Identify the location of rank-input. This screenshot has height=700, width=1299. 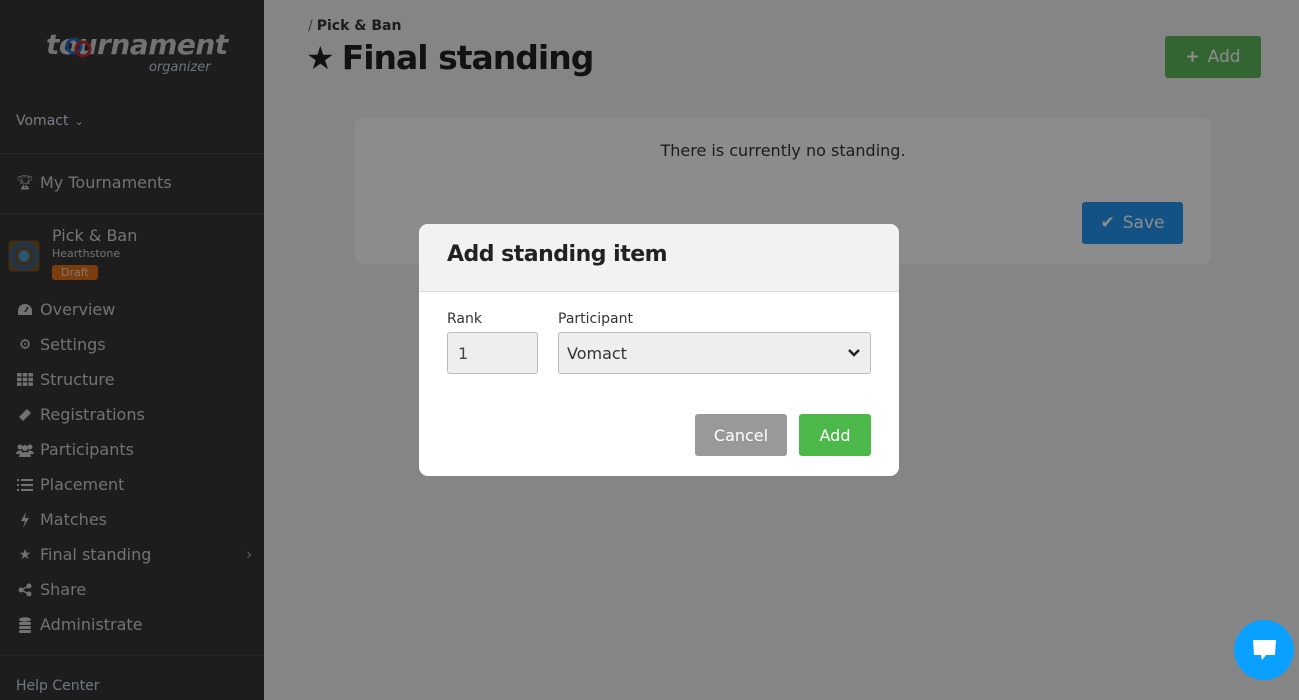
(492, 353).